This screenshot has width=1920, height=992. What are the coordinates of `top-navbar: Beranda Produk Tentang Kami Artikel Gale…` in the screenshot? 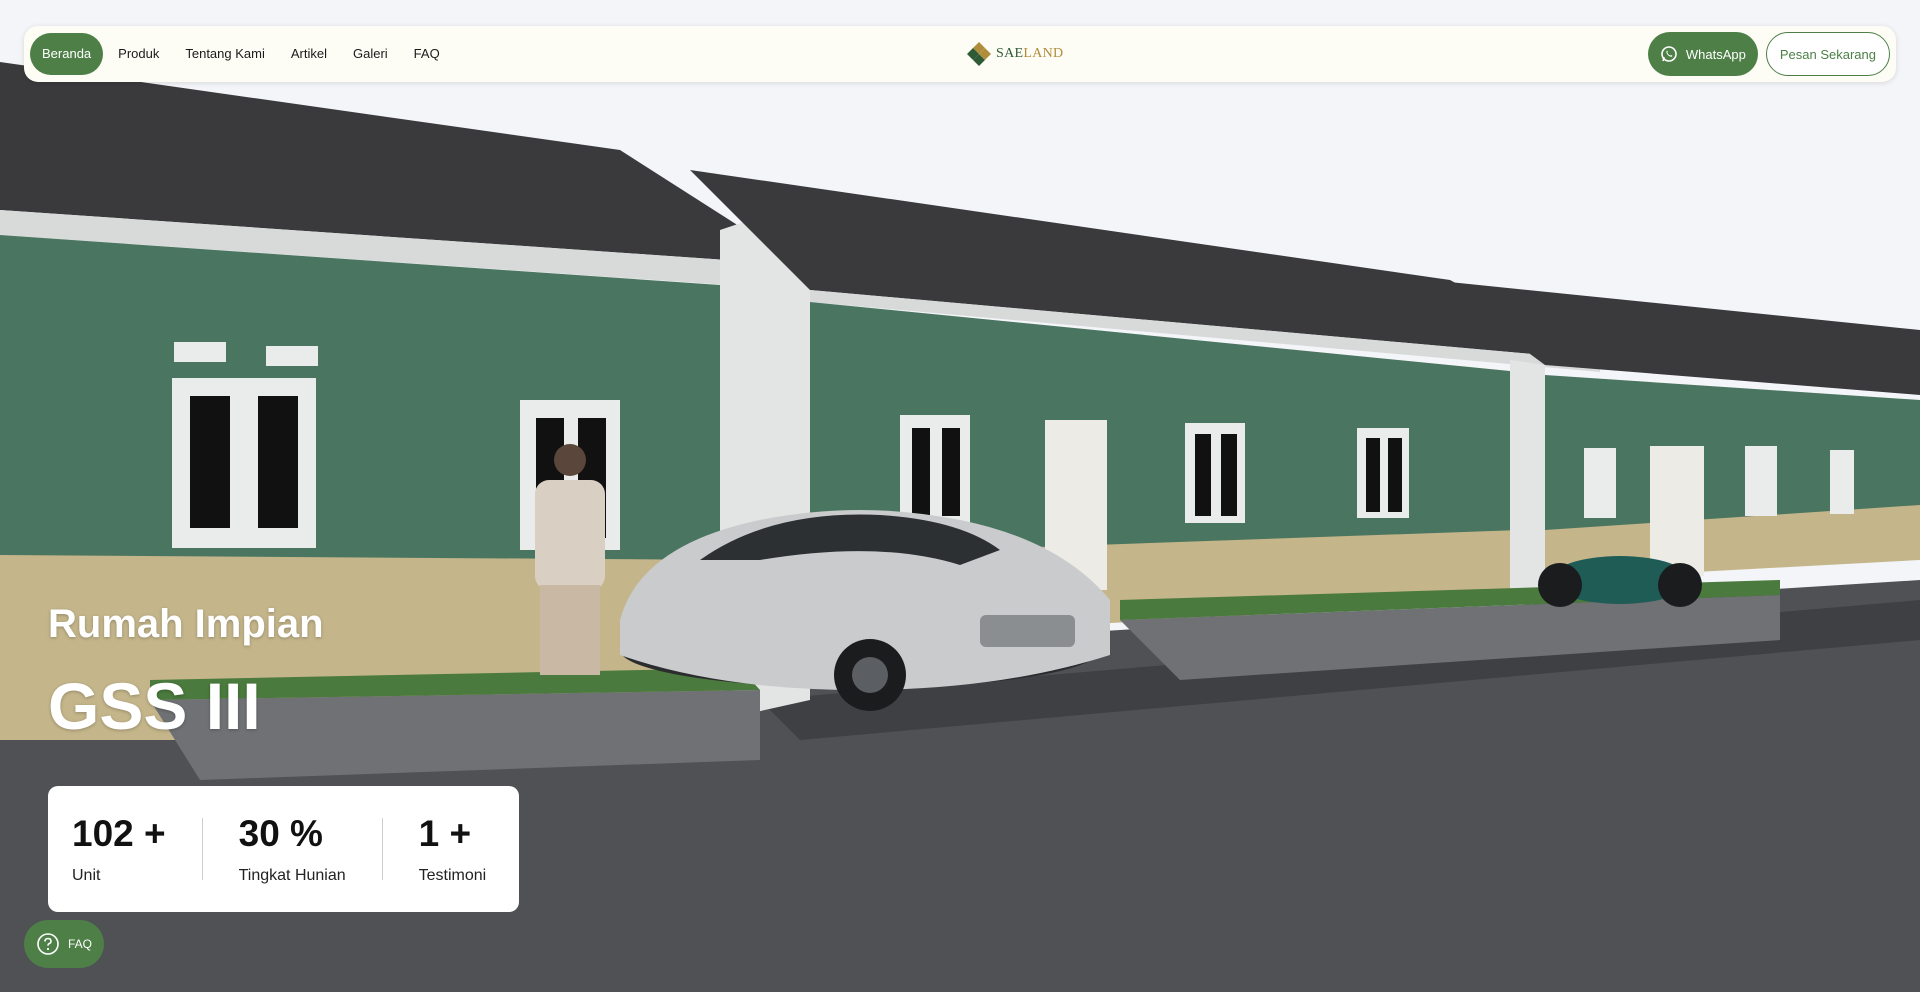 It's located at (960, 54).